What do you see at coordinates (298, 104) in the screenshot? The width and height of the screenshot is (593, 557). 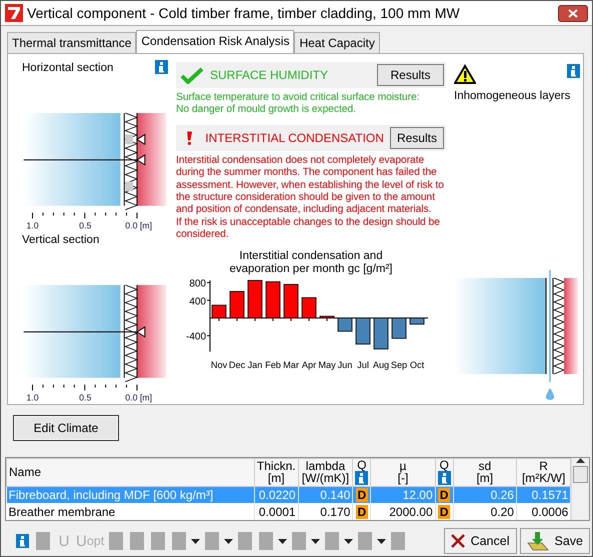 I see `check-message: Surface temperature to avoid critical surface moisture: No danger of mould growth is expected.` at bounding box center [298, 104].